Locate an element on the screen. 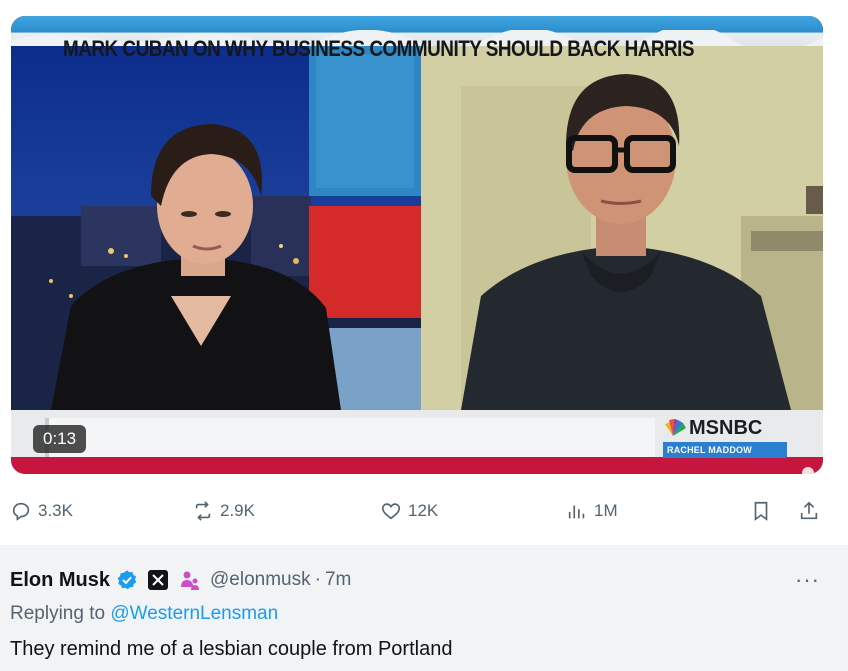  msnbc-wordmark: MSNBC is located at coordinates (726, 428).